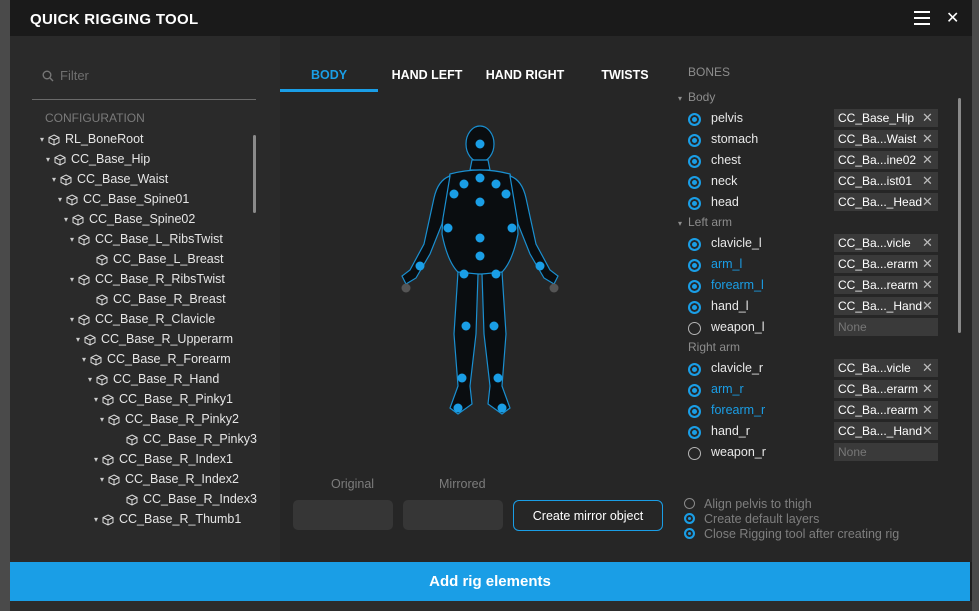 The width and height of the screenshot is (979, 611). What do you see at coordinates (625, 75) in the screenshot?
I see `tab-twists: TWISTS` at bounding box center [625, 75].